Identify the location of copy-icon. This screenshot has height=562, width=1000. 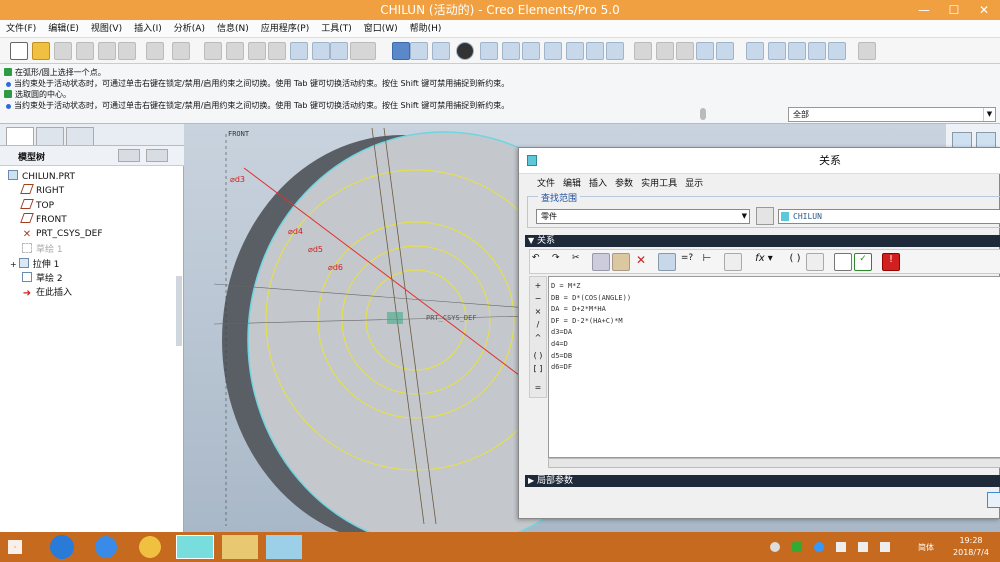
(235, 51).